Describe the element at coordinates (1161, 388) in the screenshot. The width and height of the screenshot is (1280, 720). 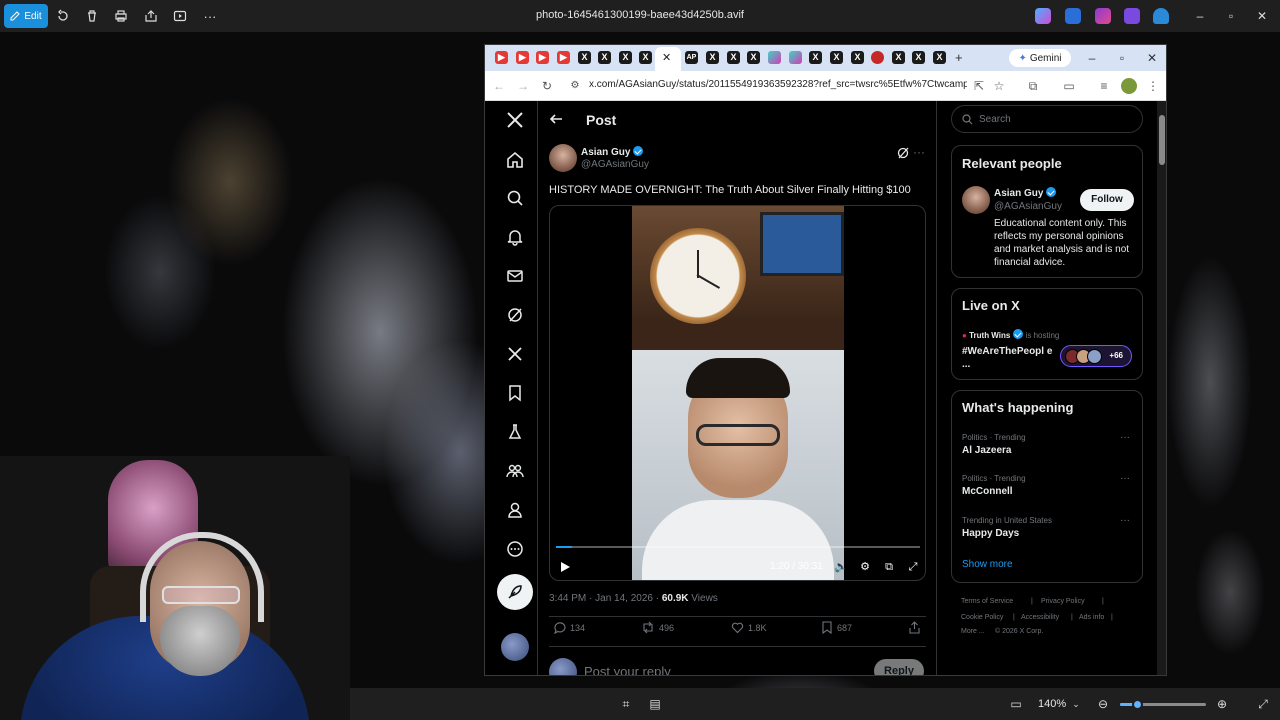
I see `page-scrollbar` at that location.